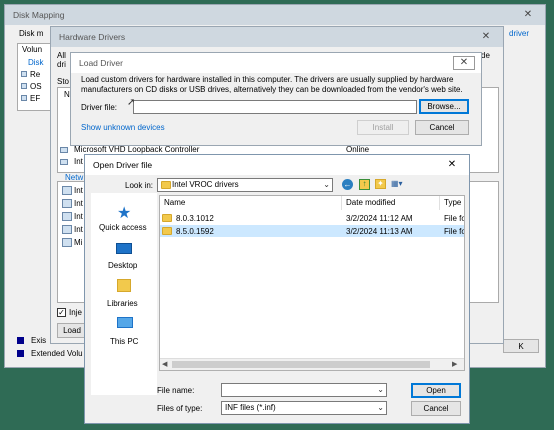 The height and width of the screenshot is (430, 554). Describe the element at coordinates (436, 390) in the screenshot. I see `open-button: Open` at that location.